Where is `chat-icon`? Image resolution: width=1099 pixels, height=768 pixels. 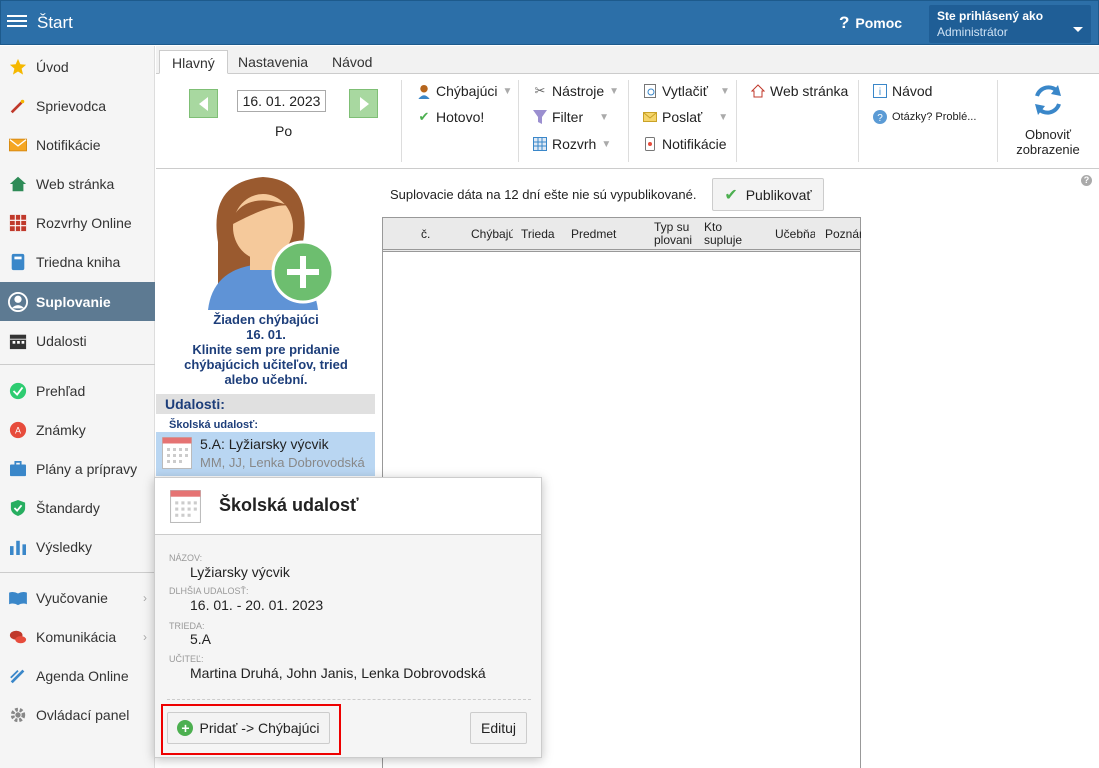 chat-icon is located at coordinates (18, 637).